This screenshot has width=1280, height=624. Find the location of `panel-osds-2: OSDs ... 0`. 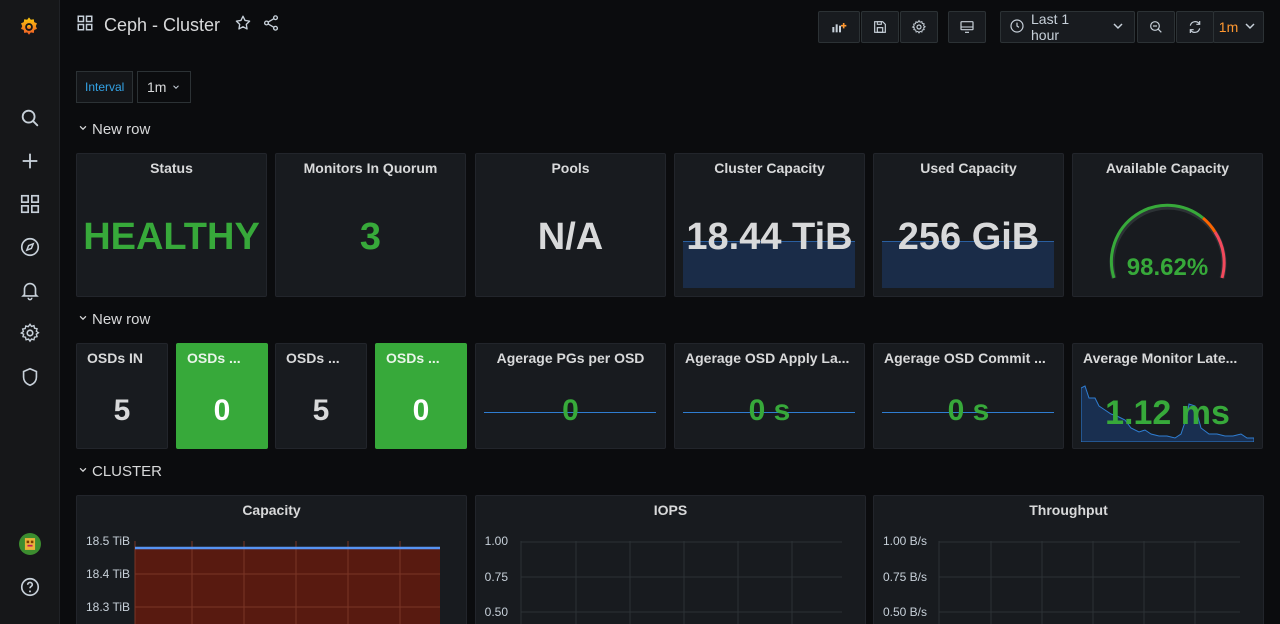

panel-osds-2: OSDs ... 0 is located at coordinates (222, 396).